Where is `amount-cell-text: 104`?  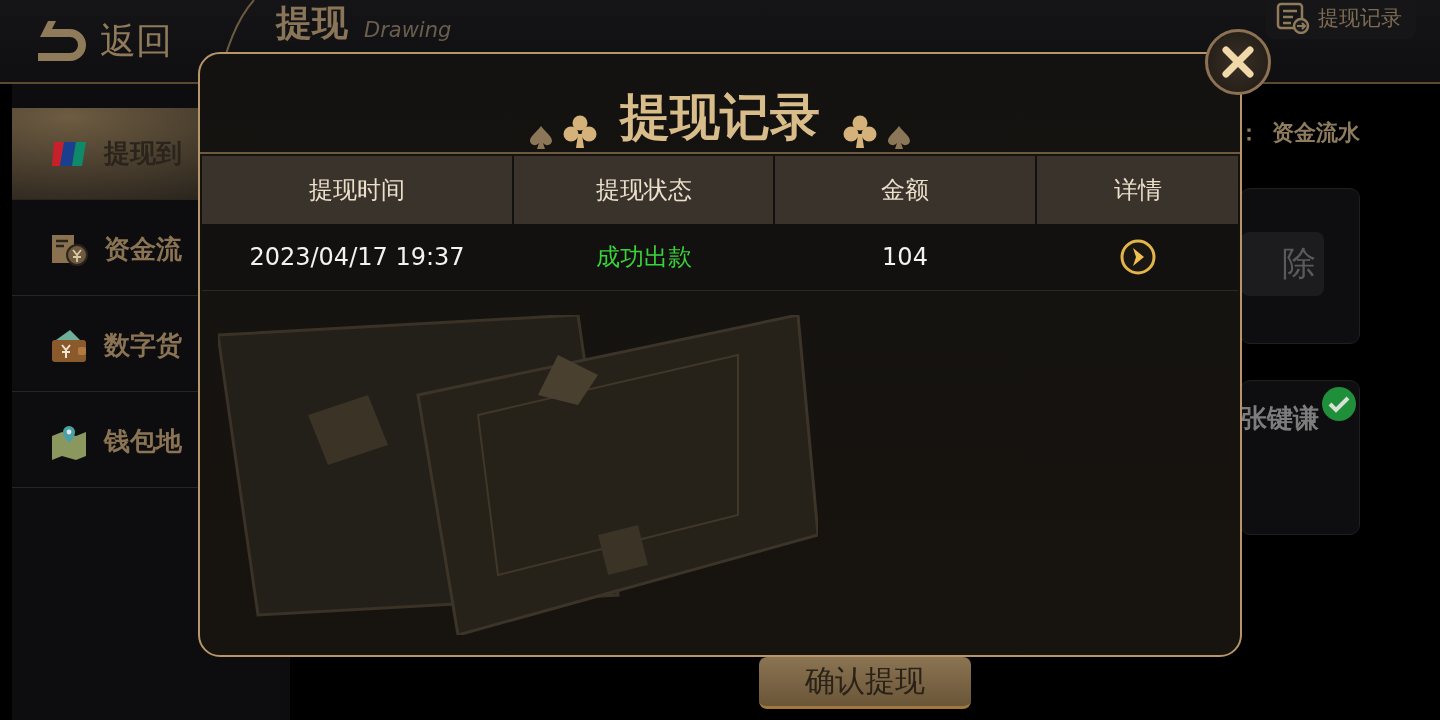
amount-cell-text: 104 is located at coordinates (905, 257).